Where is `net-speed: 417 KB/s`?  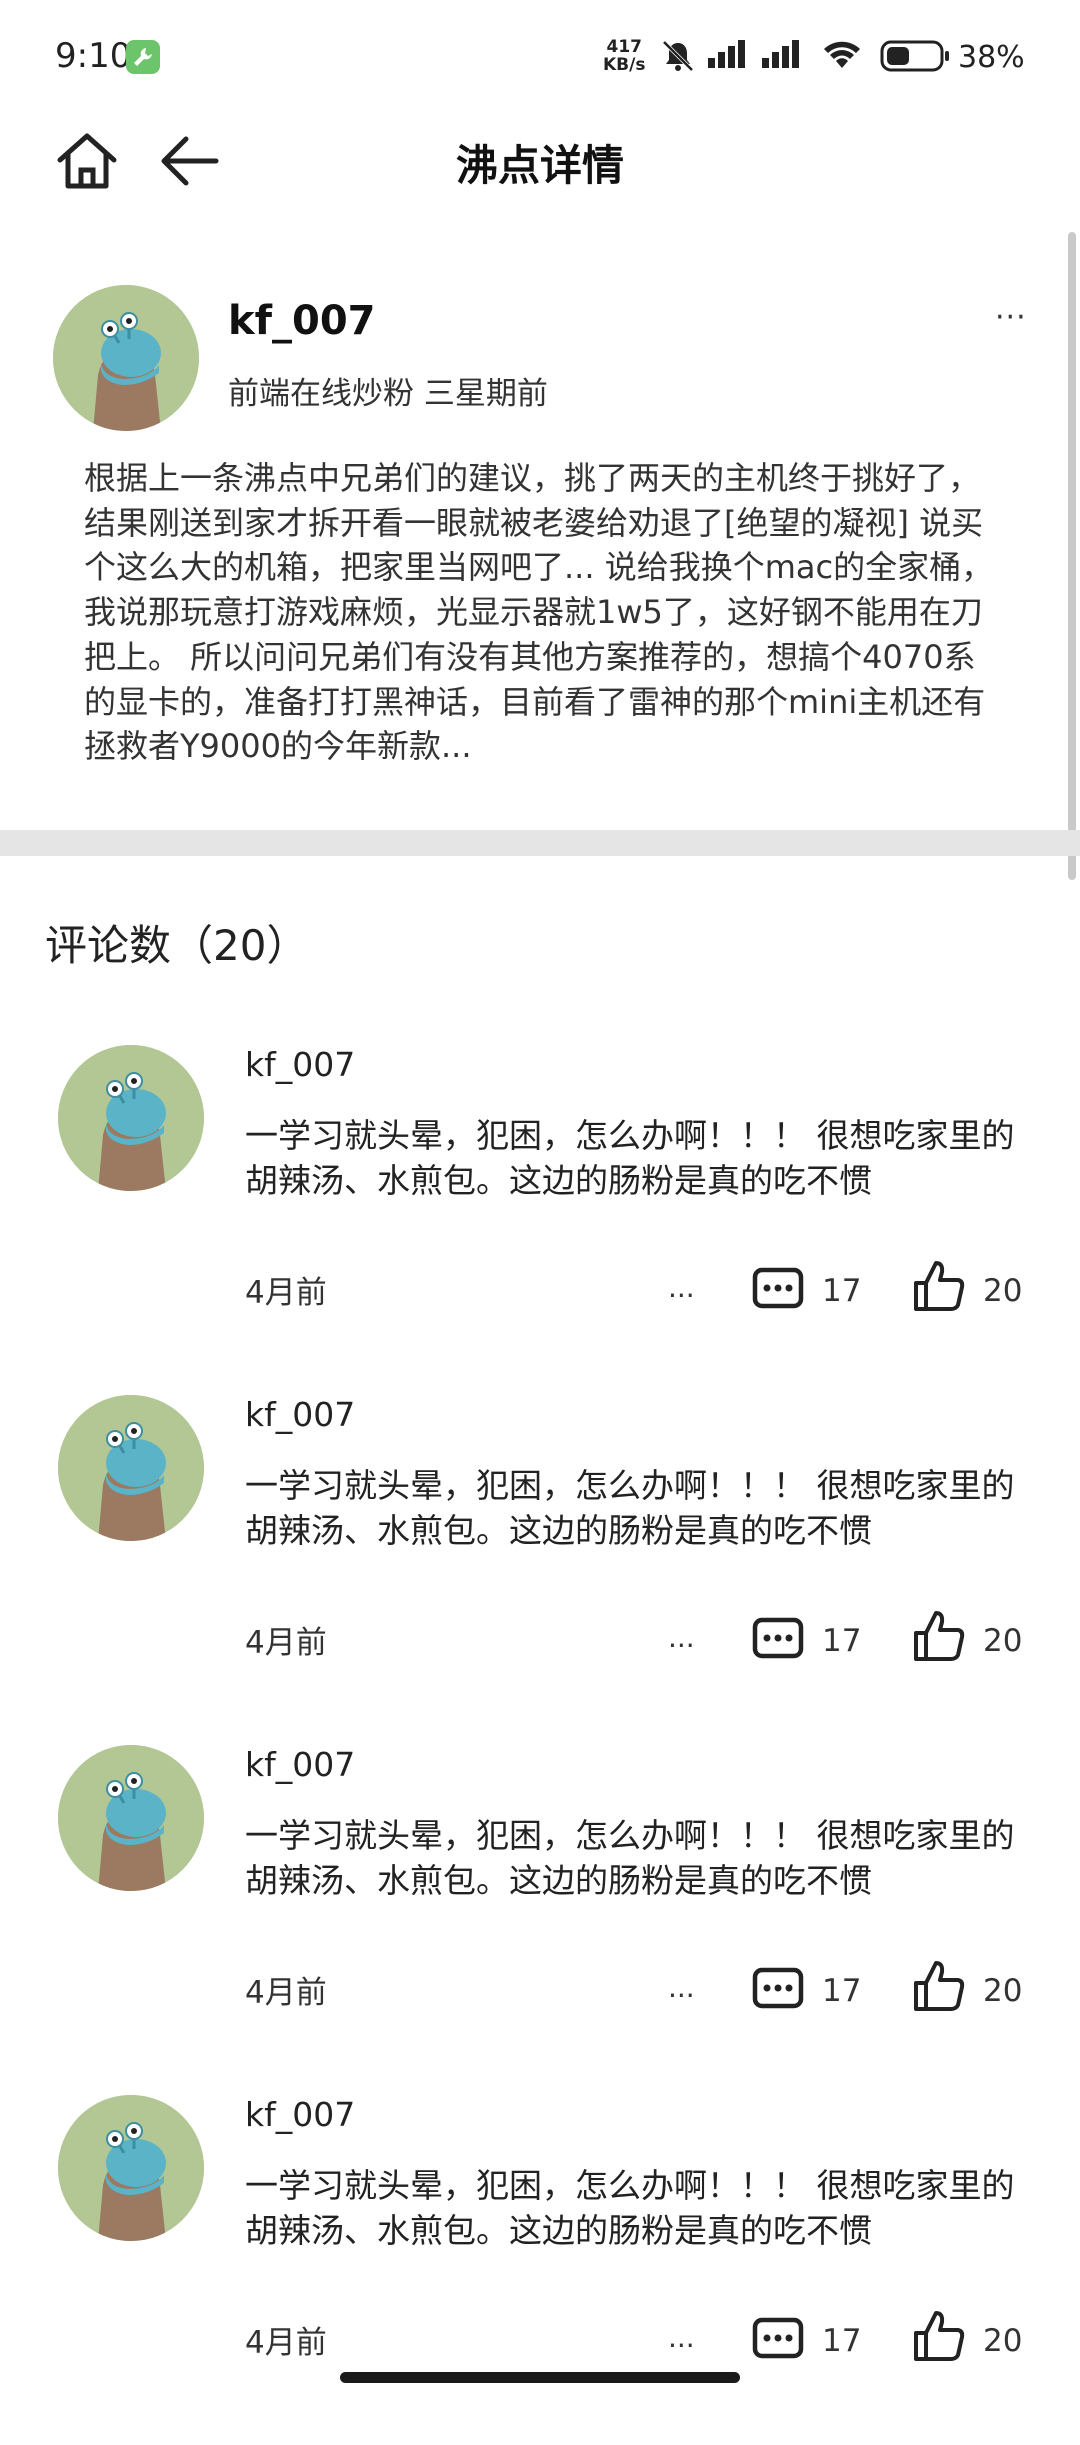
net-speed: 417 KB/s is located at coordinates (624, 56).